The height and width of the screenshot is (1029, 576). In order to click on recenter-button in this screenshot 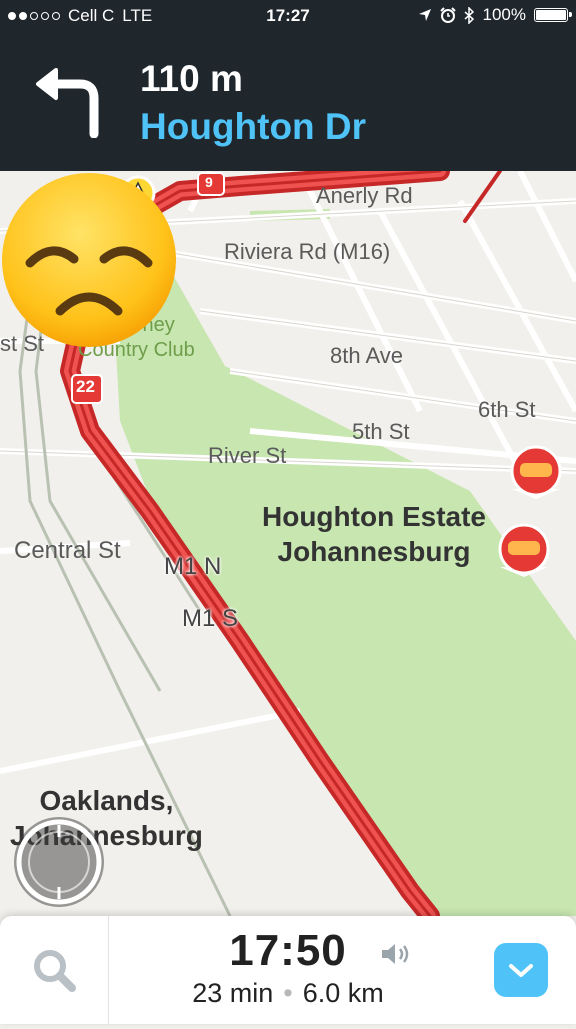, I will do `click(59, 862)`.